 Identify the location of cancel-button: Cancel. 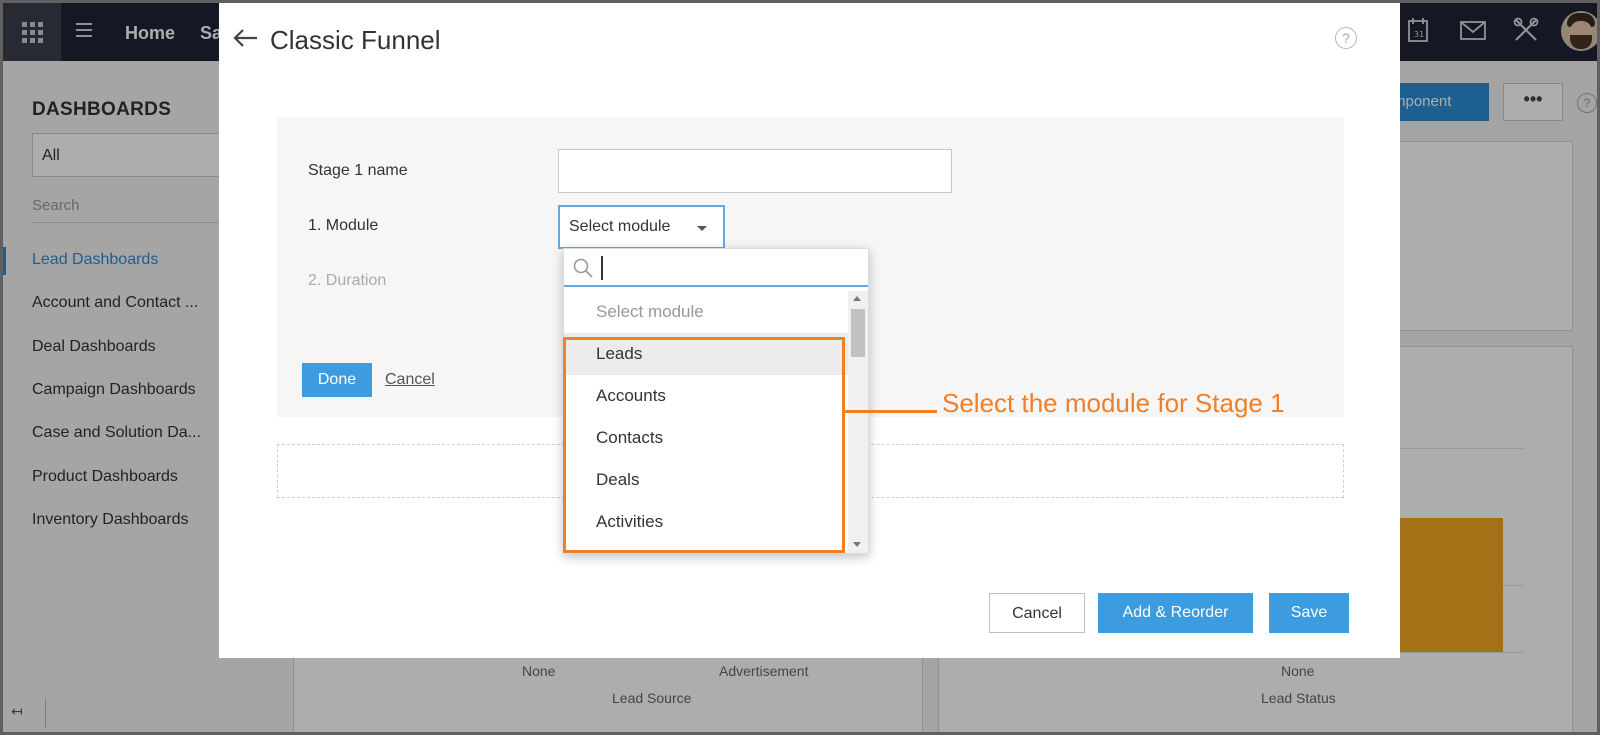
(1037, 613).